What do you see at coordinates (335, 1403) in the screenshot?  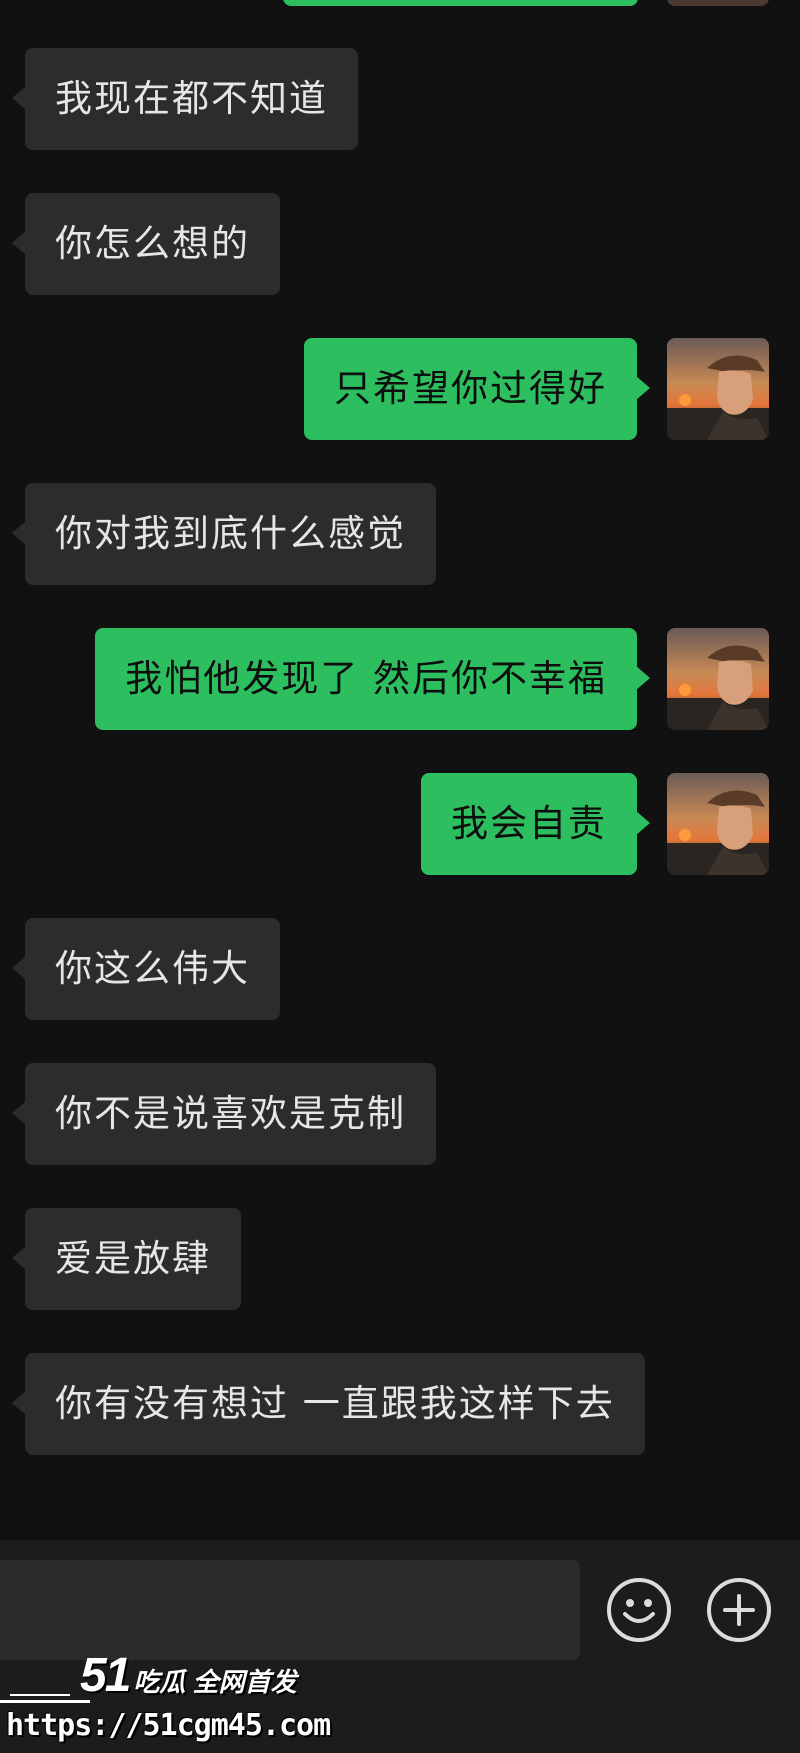 I see `message-text: 你有没有想过 一直跟我这样下去` at bounding box center [335, 1403].